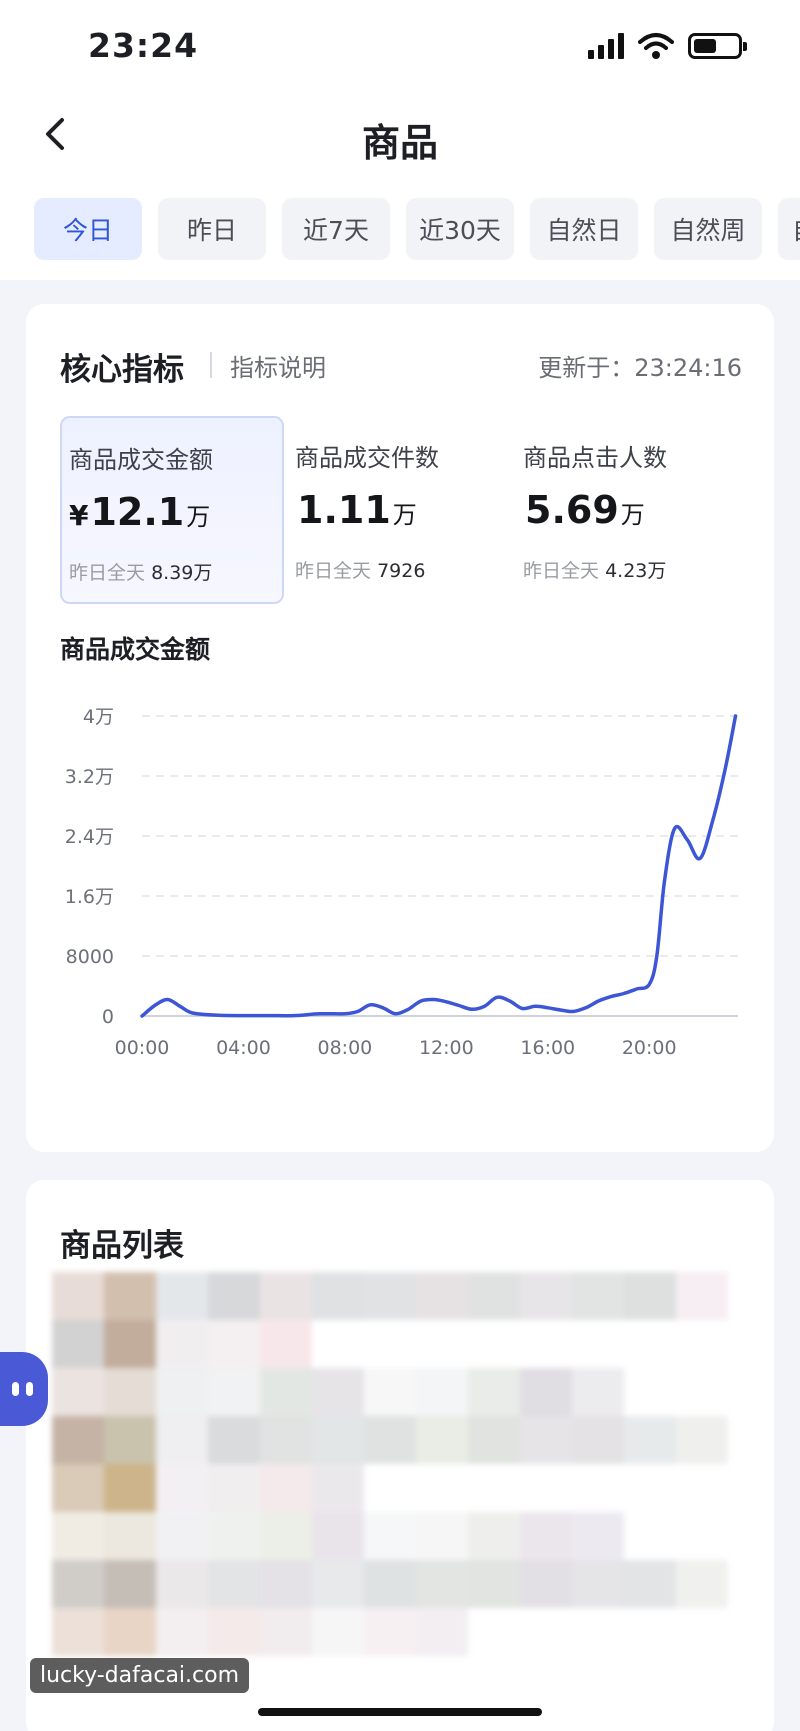 The width and height of the screenshot is (800, 1731). I want to click on status-time: 23:24, so click(143, 45).